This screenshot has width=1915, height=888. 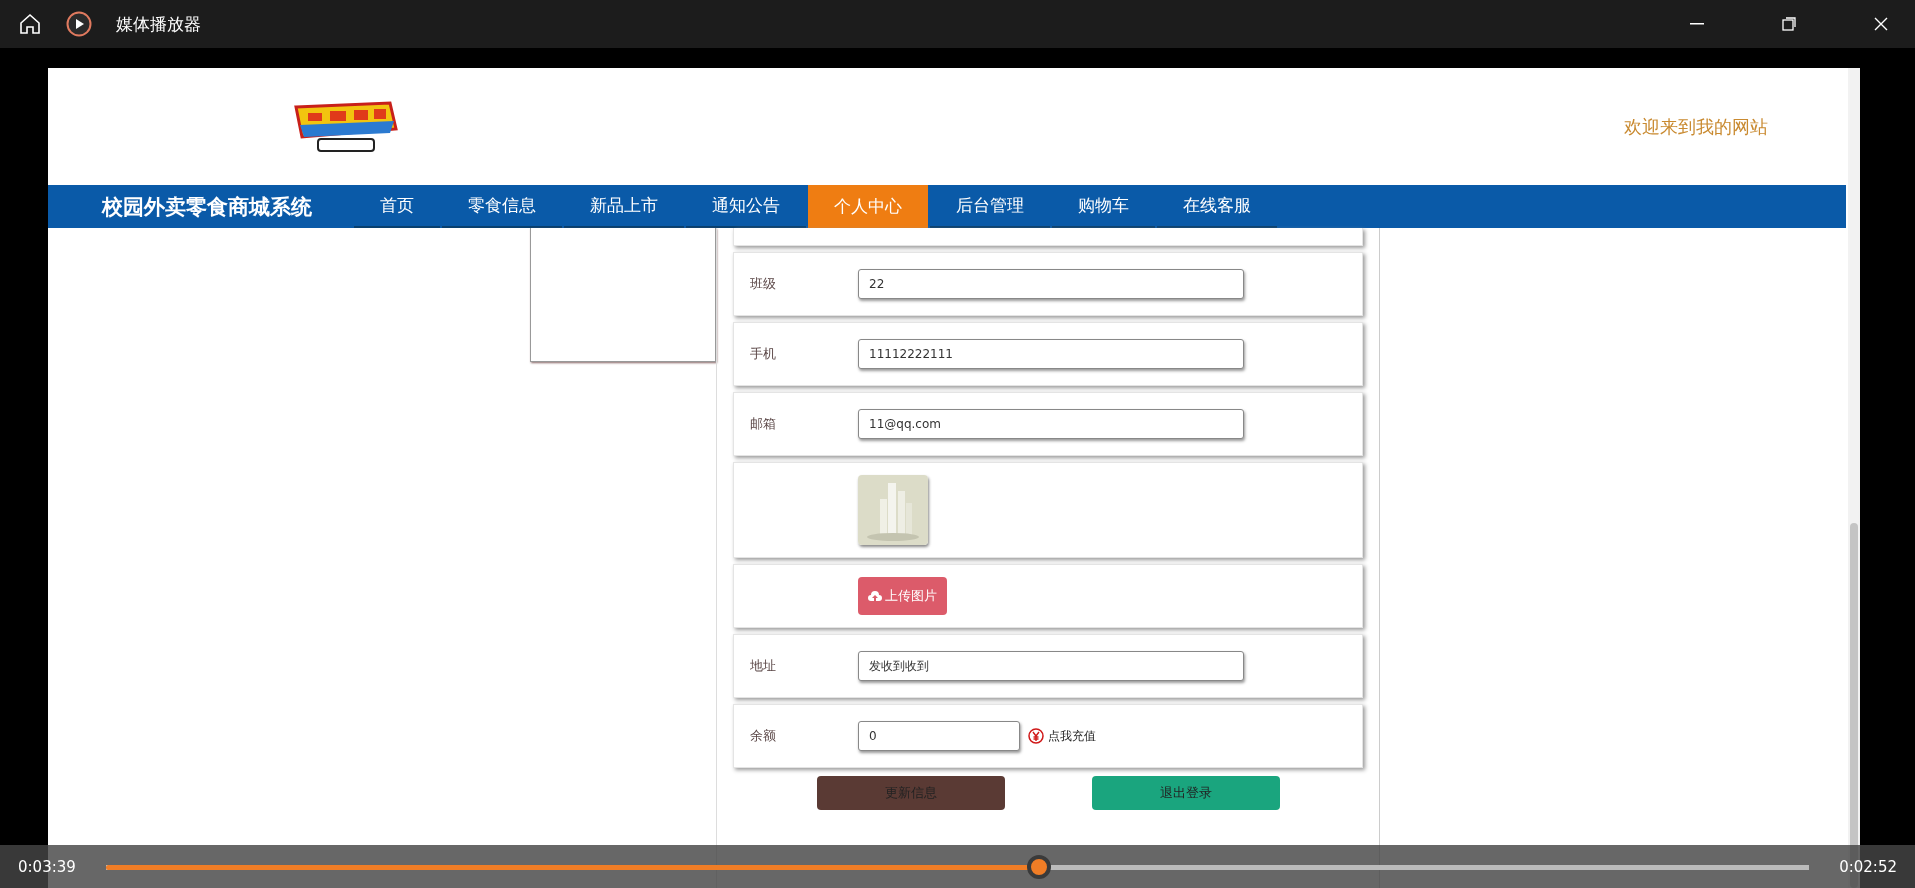 I want to click on field-label: 地址, so click(x=763, y=666).